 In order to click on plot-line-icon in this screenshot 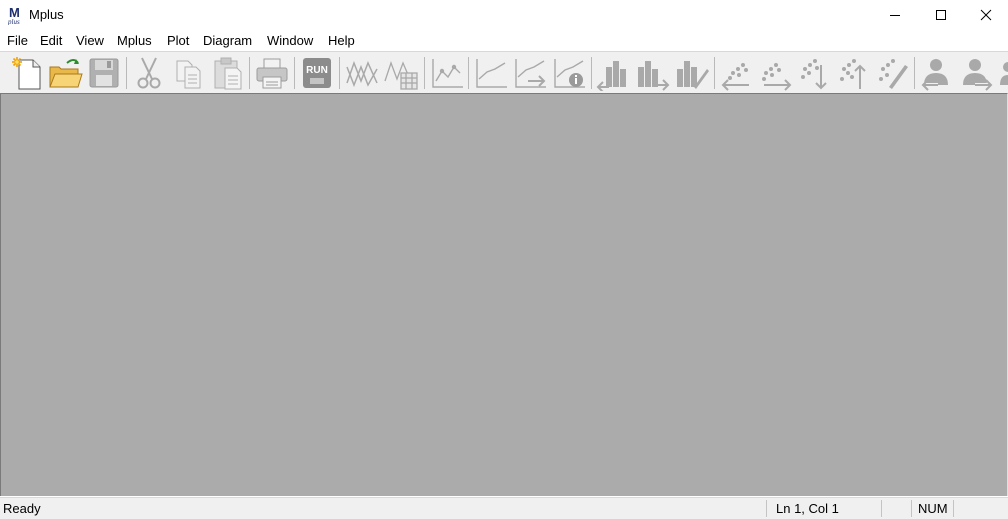, I will do `click(491, 73)`.